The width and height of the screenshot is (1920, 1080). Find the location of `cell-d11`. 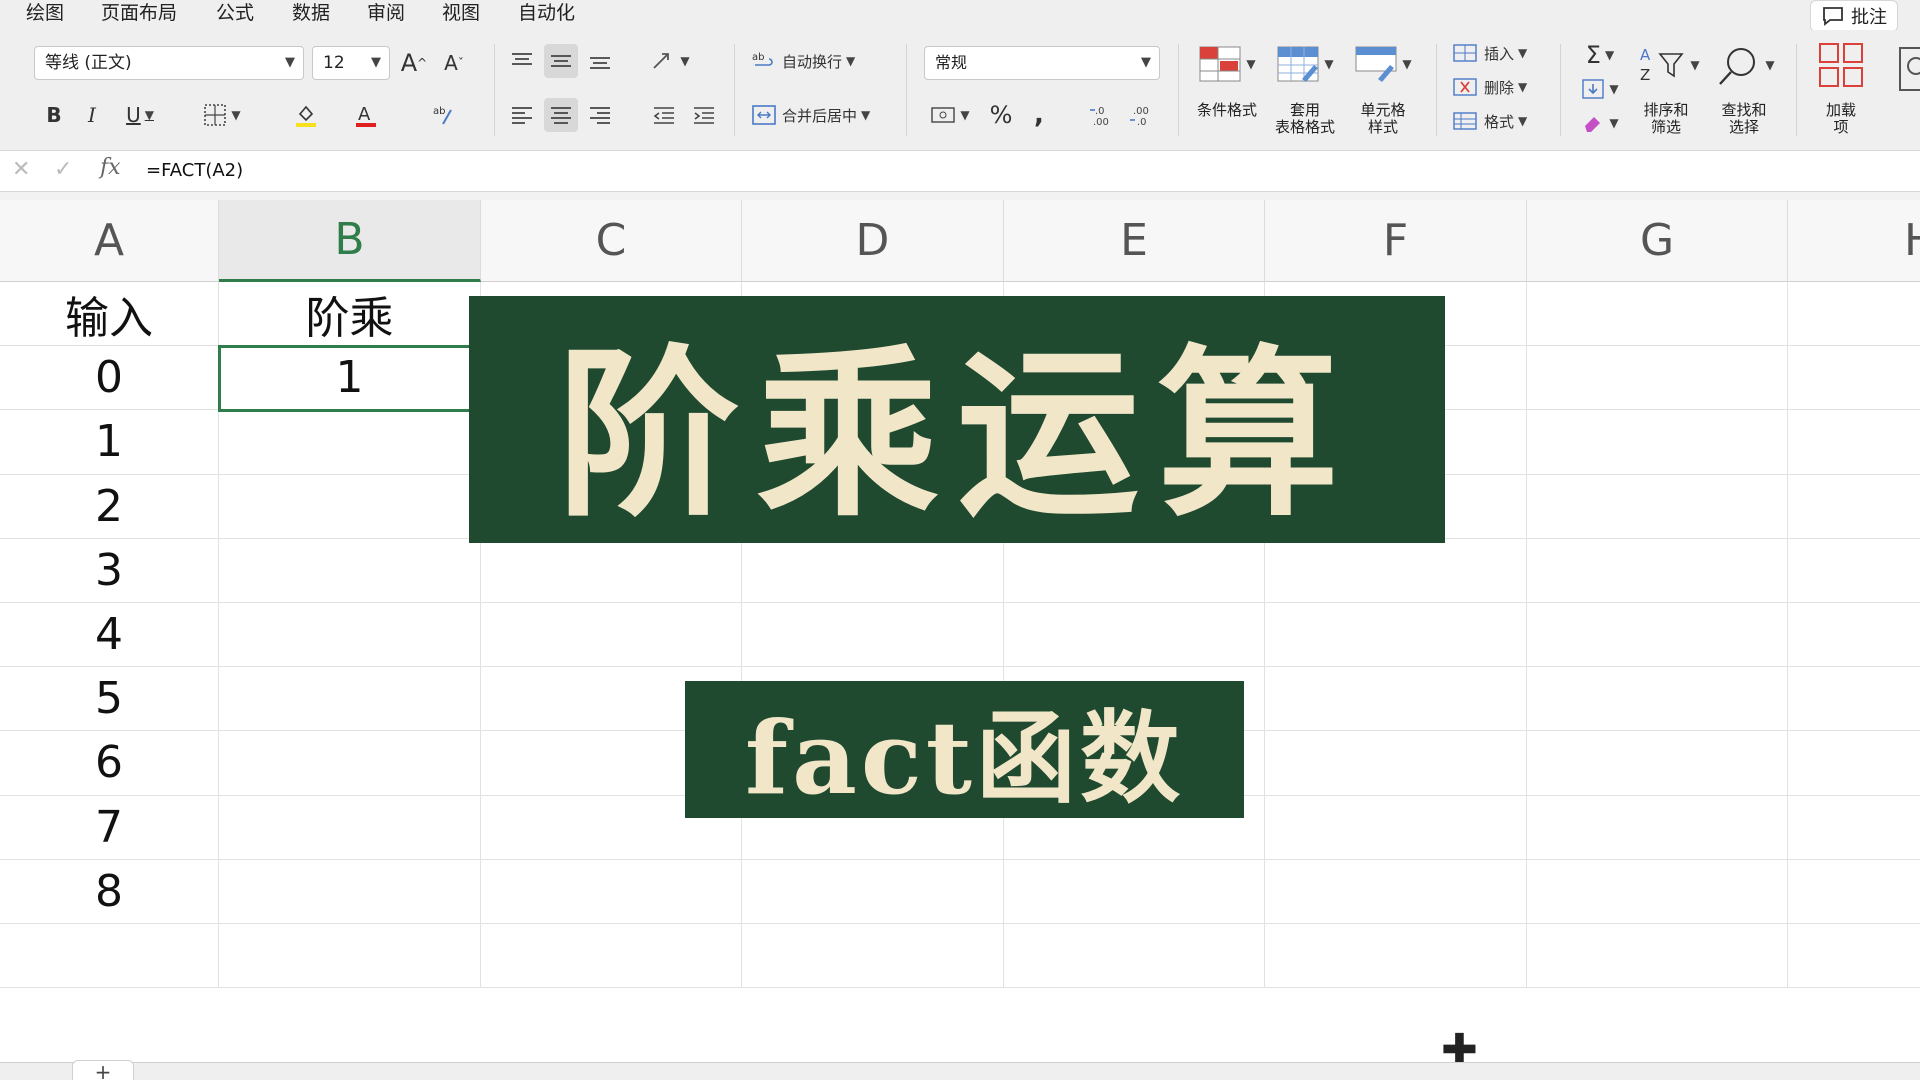

cell-d11 is located at coordinates (873, 956).